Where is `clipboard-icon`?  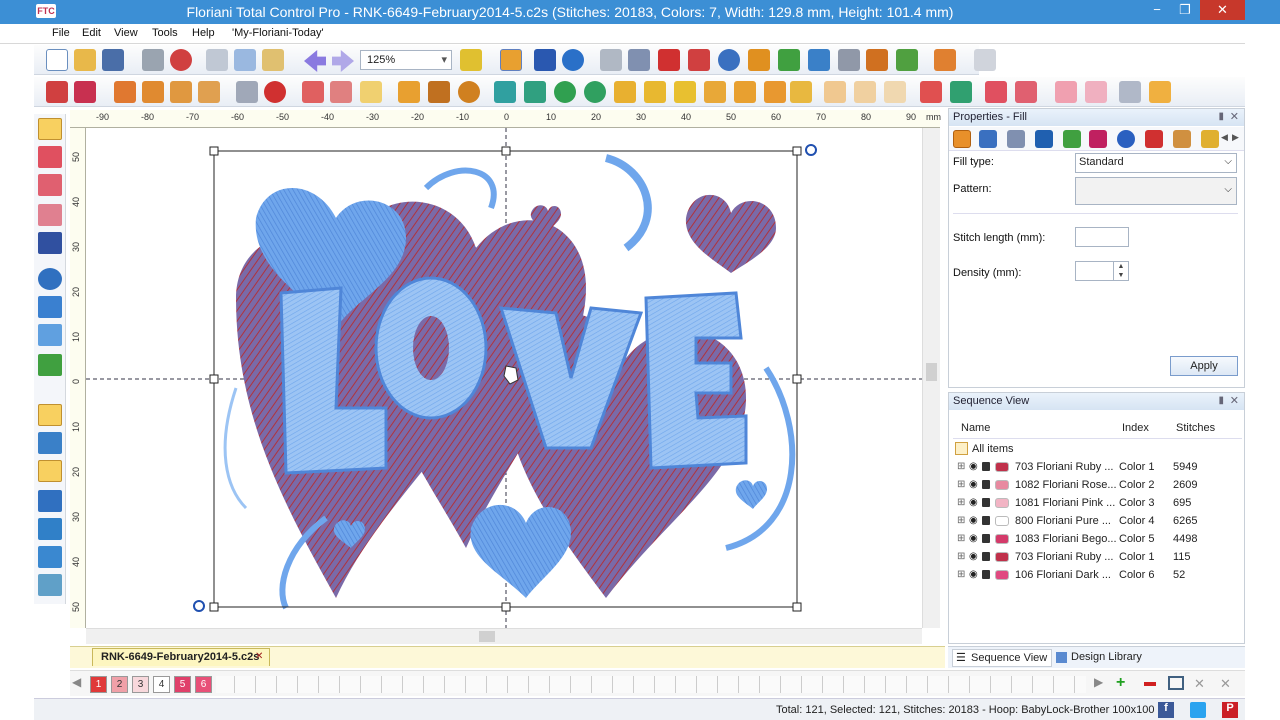 clipboard-icon is located at coordinates (50, 557).